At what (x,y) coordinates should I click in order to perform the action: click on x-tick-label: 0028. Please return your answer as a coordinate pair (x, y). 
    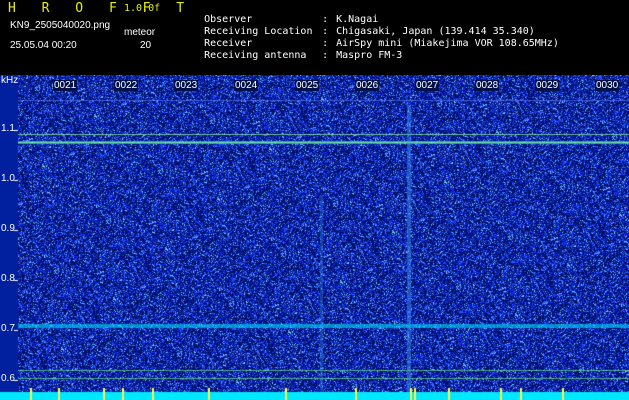
    Looking at the image, I should click on (487, 85).